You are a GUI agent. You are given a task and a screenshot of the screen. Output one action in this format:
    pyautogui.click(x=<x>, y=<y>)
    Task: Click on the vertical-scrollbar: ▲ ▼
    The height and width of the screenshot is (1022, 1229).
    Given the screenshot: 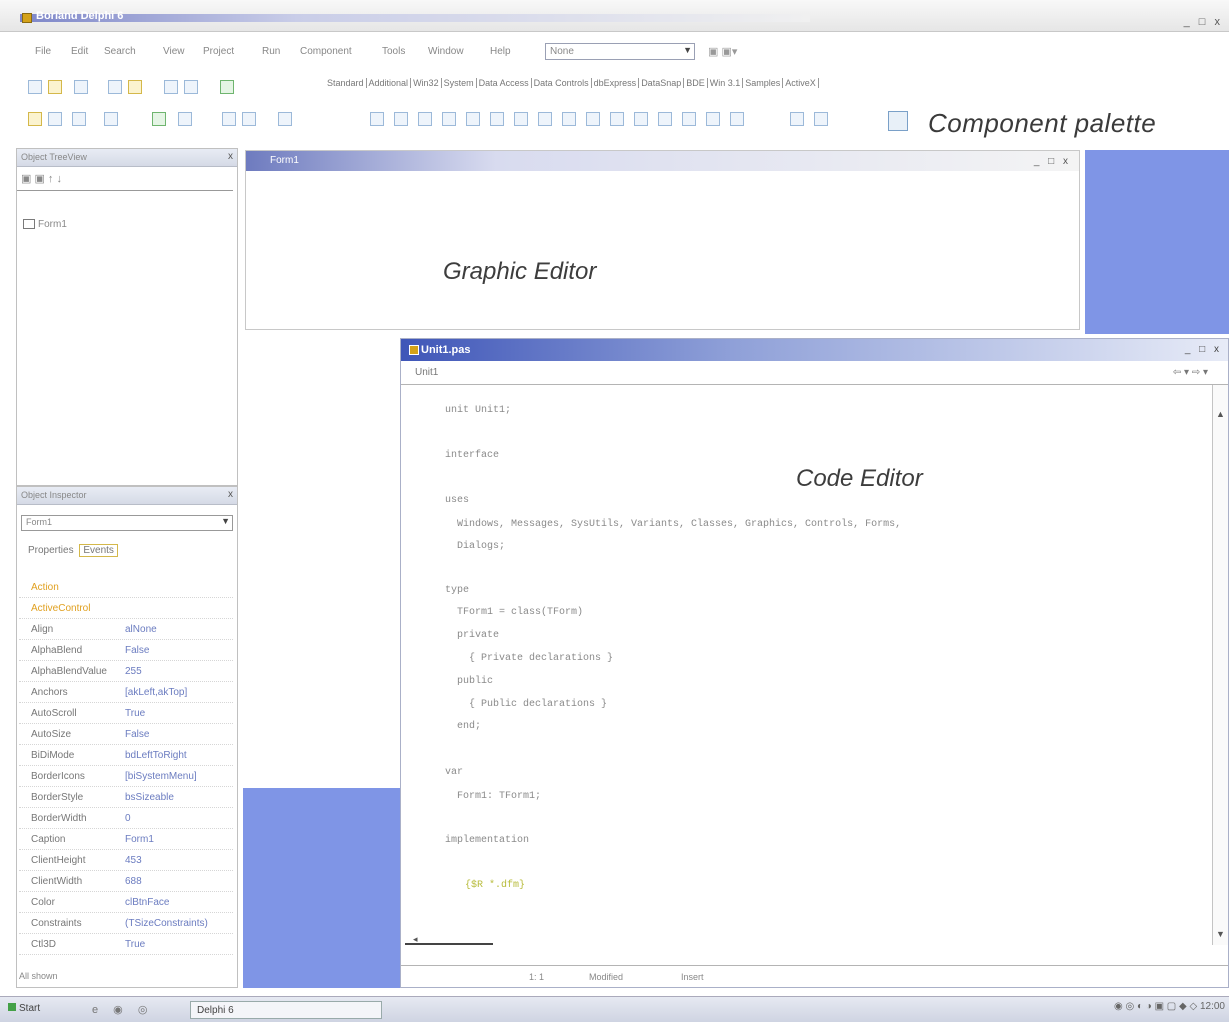 What is the action you would take?
    pyautogui.click(x=1220, y=665)
    